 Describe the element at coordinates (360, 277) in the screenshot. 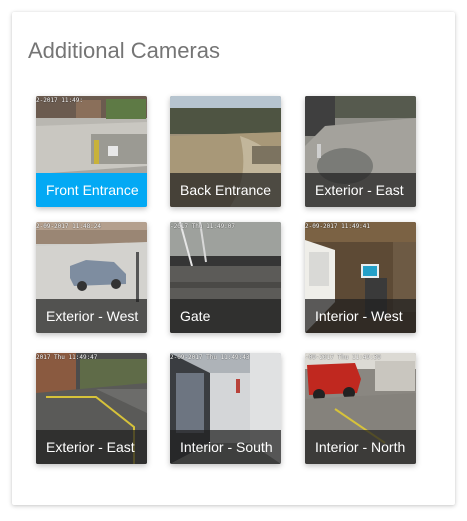

I see `camera-tile-interior-west: 2-09-2017 11:49:41 Interior - West` at that location.